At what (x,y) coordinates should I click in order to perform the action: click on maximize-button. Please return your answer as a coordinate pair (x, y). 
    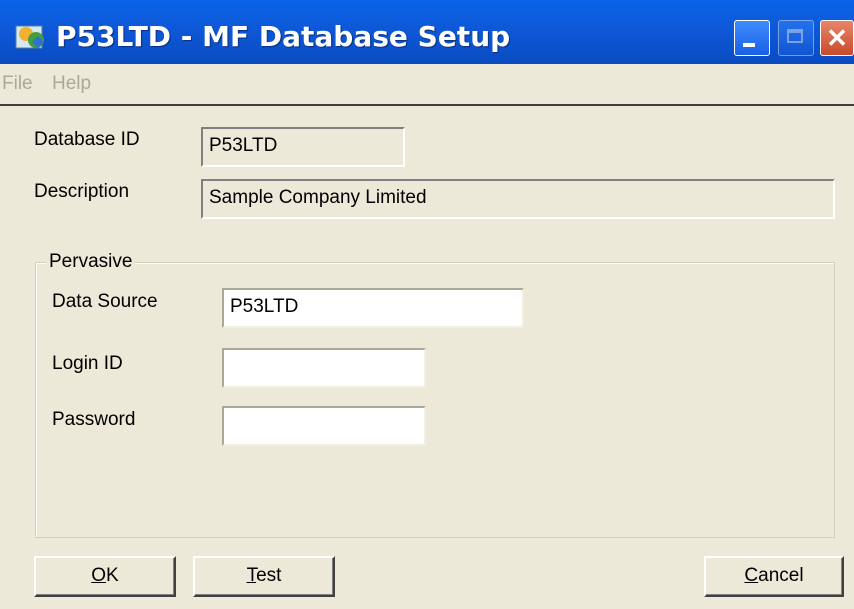
    Looking at the image, I should click on (796, 38).